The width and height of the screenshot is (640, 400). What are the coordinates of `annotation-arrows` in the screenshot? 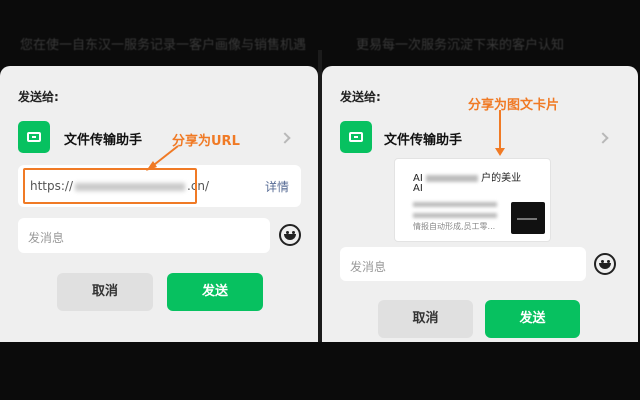 It's located at (325, 140).